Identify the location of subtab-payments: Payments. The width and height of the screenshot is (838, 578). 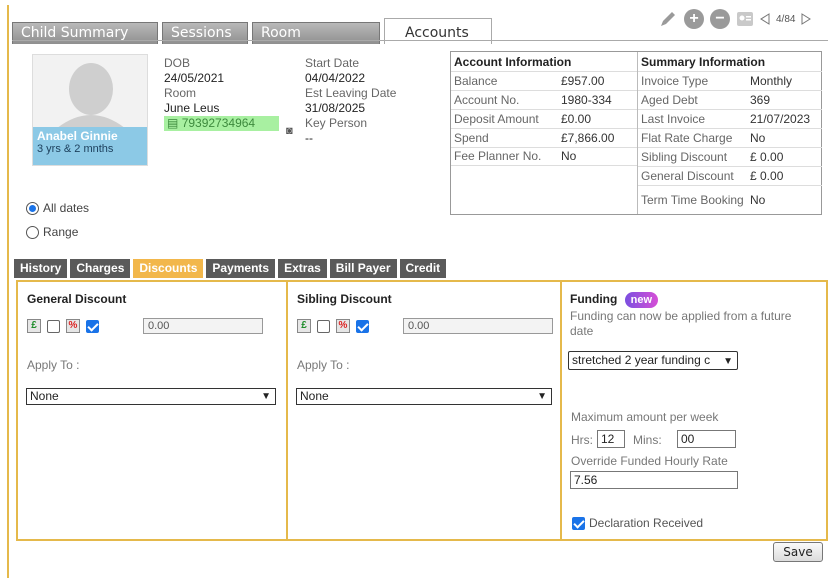
(241, 268).